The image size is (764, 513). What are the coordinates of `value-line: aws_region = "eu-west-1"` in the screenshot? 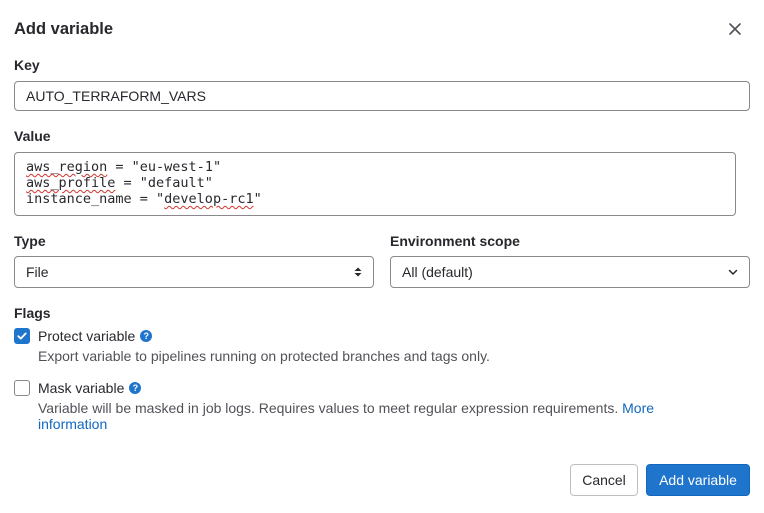 It's located at (124, 167).